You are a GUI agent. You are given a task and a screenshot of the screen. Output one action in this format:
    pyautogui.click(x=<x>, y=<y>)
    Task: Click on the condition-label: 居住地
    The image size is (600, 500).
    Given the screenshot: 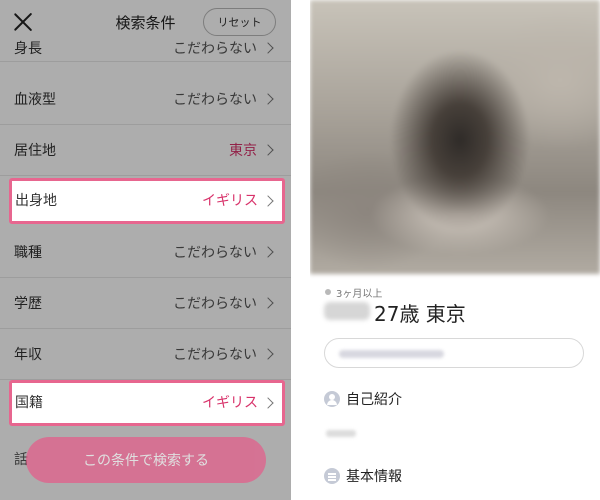 What is the action you would take?
    pyautogui.click(x=35, y=151)
    